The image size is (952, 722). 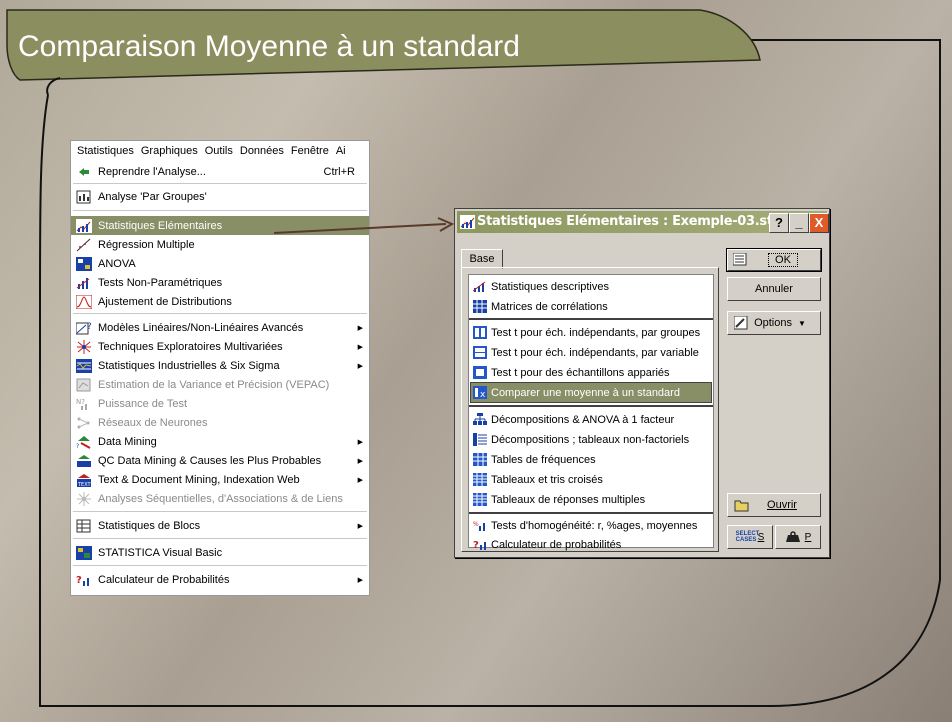 What do you see at coordinates (482, 259) in the screenshot?
I see `tab-base: Base` at bounding box center [482, 259].